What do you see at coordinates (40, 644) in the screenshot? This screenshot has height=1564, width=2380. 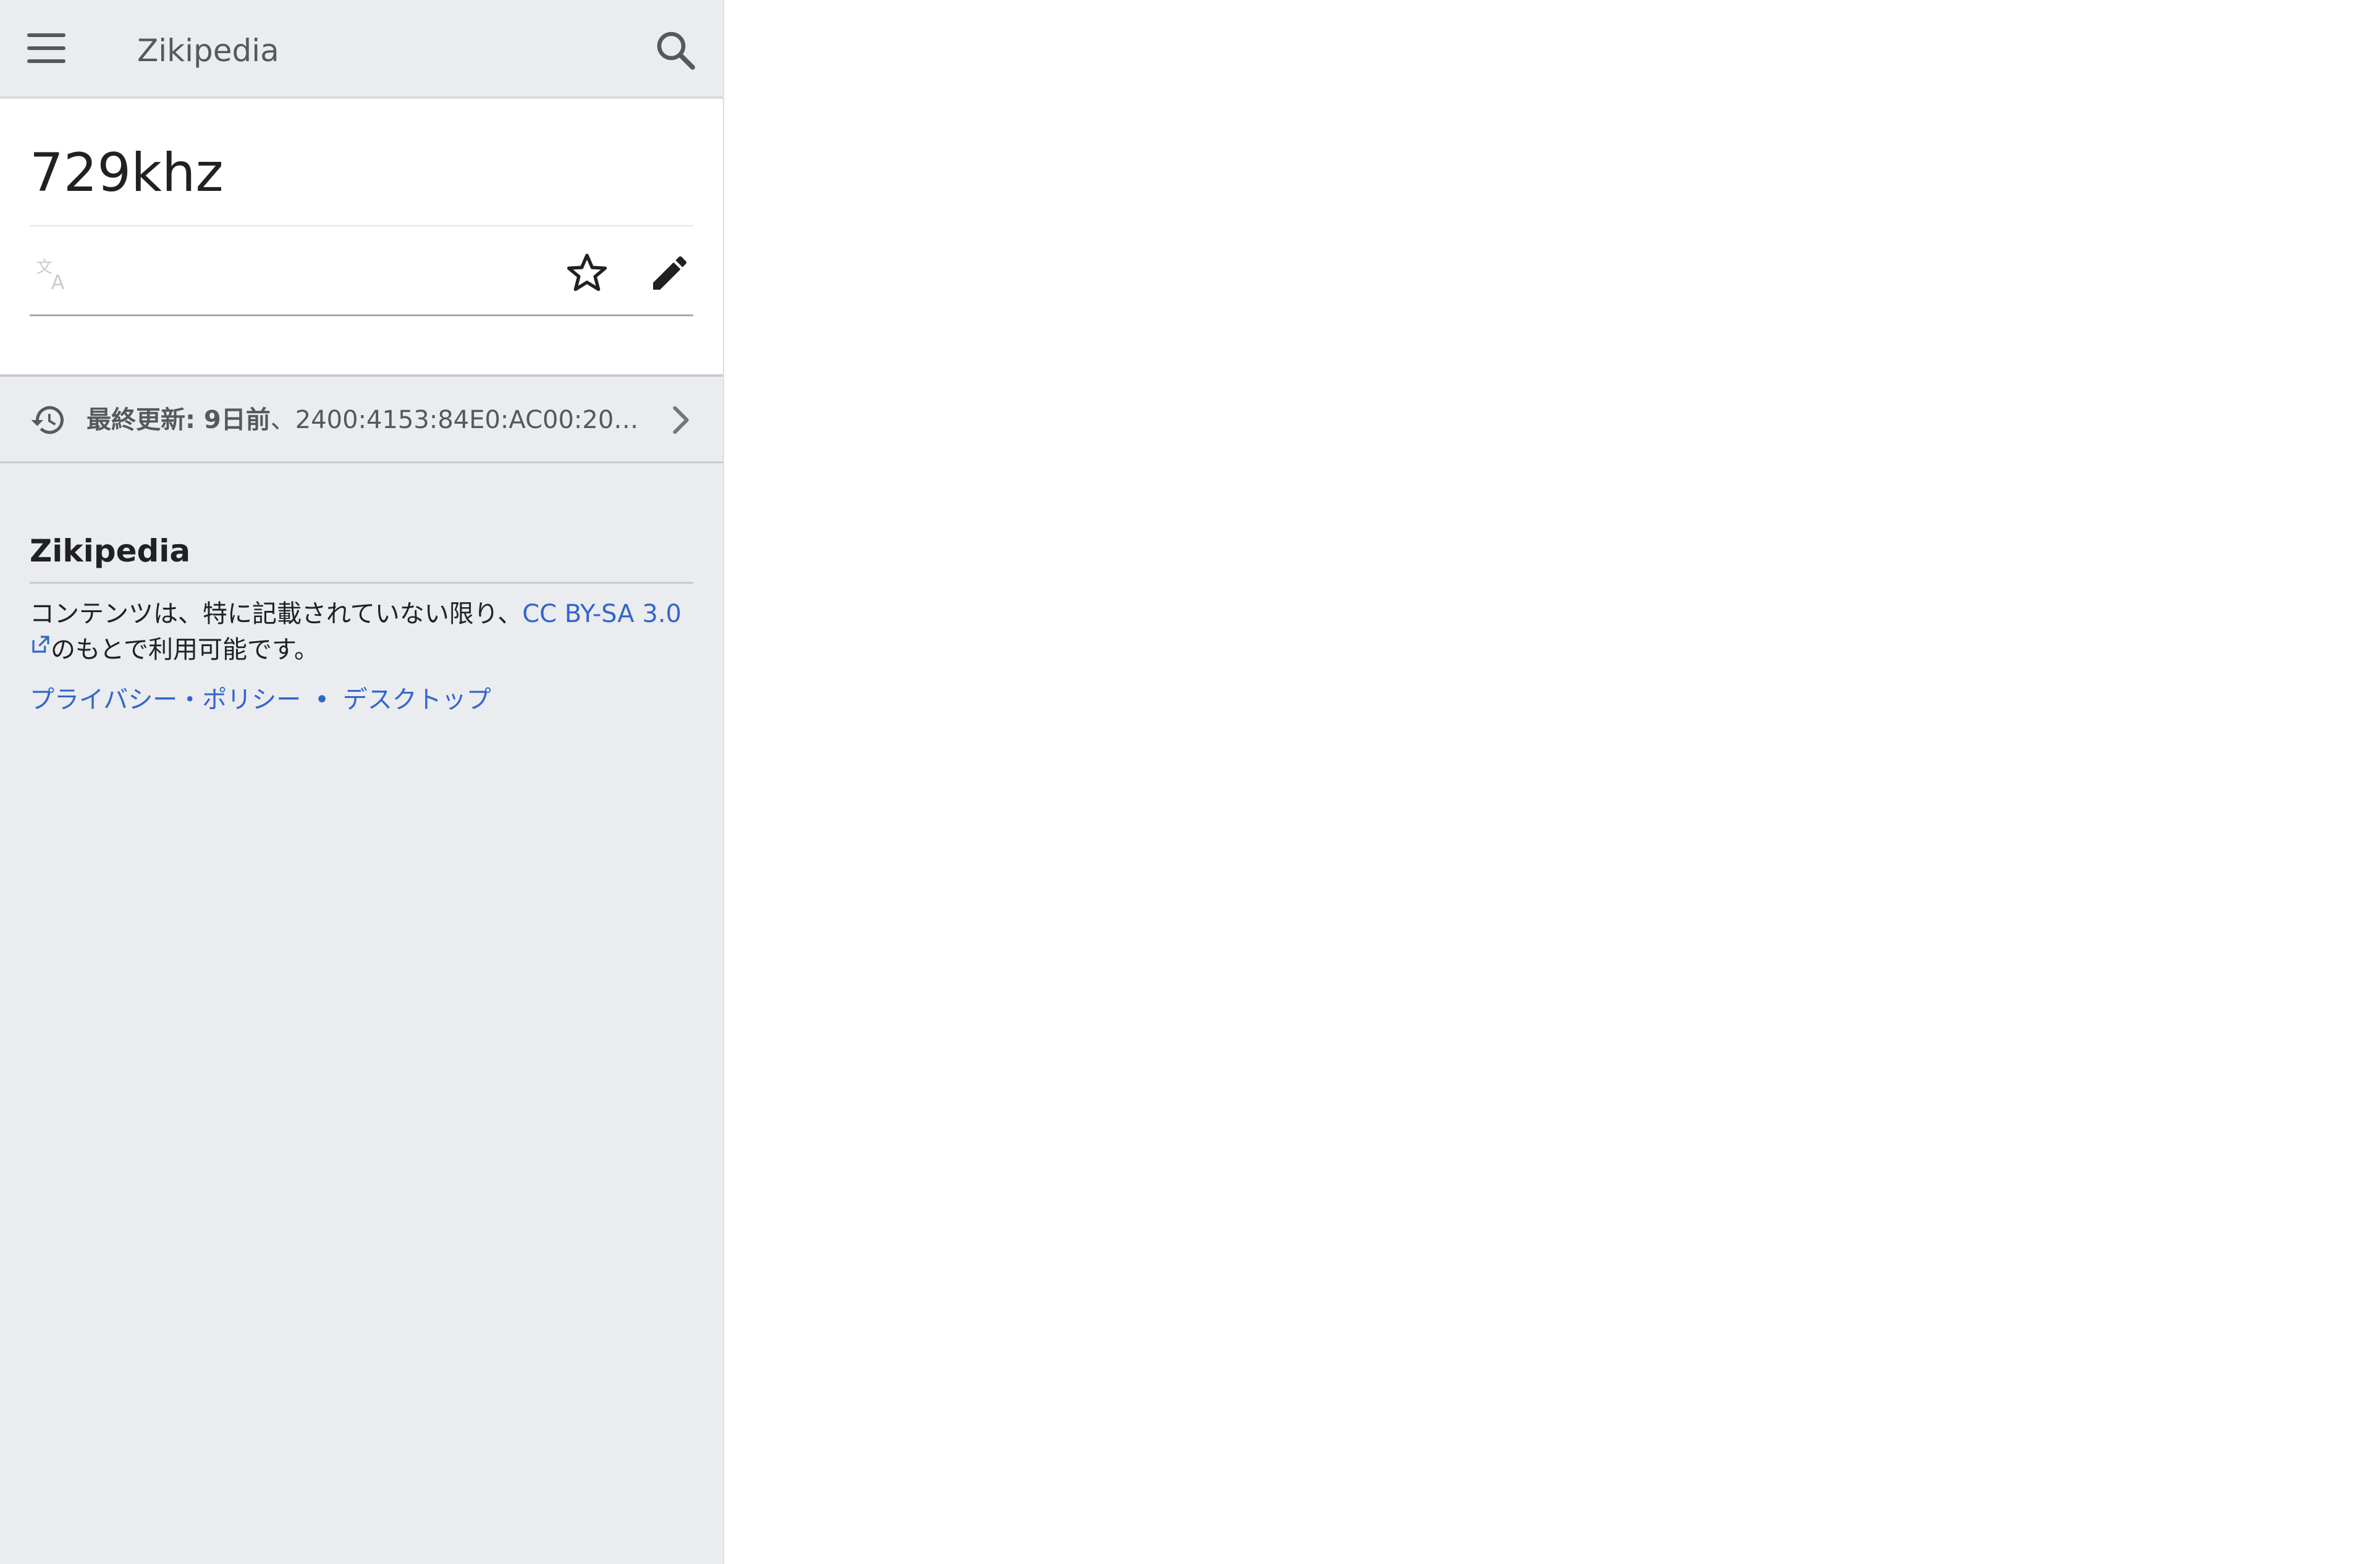 I see `external-link-icon` at bounding box center [40, 644].